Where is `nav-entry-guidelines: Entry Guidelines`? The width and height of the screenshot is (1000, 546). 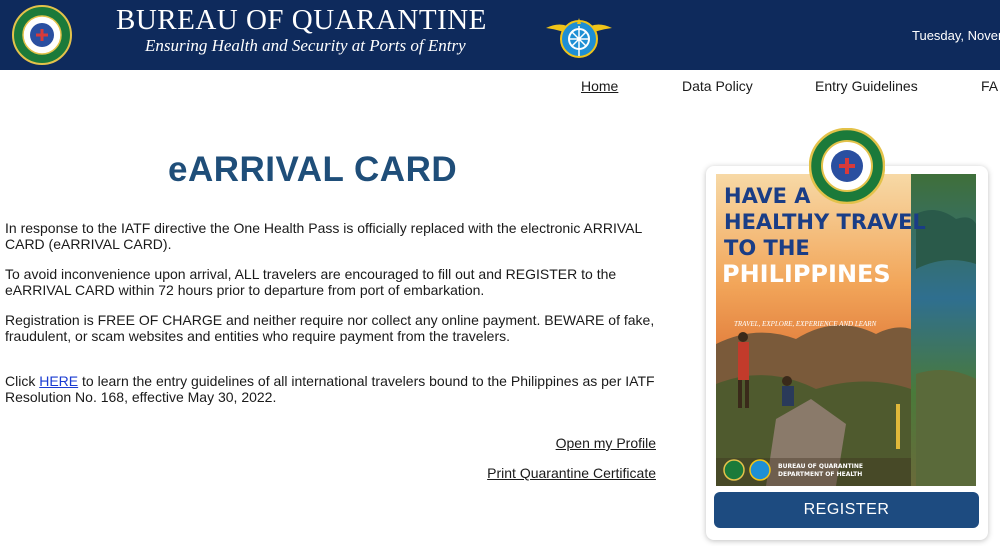
nav-entry-guidelines: Entry Guidelines is located at coordinates (866, 86).